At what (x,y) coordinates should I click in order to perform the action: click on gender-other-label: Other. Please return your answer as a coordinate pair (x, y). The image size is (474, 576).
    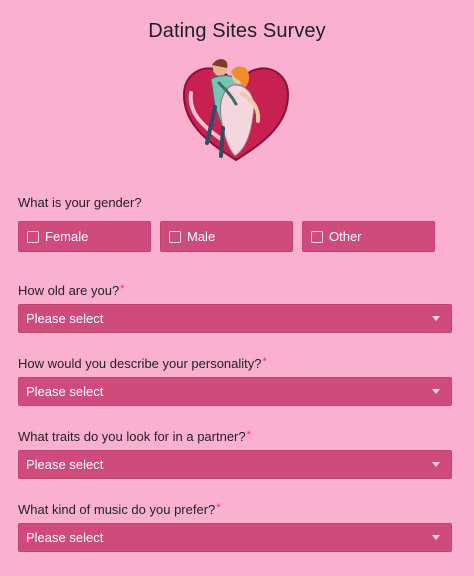
    Looking at the image, I should click on (345, 236).